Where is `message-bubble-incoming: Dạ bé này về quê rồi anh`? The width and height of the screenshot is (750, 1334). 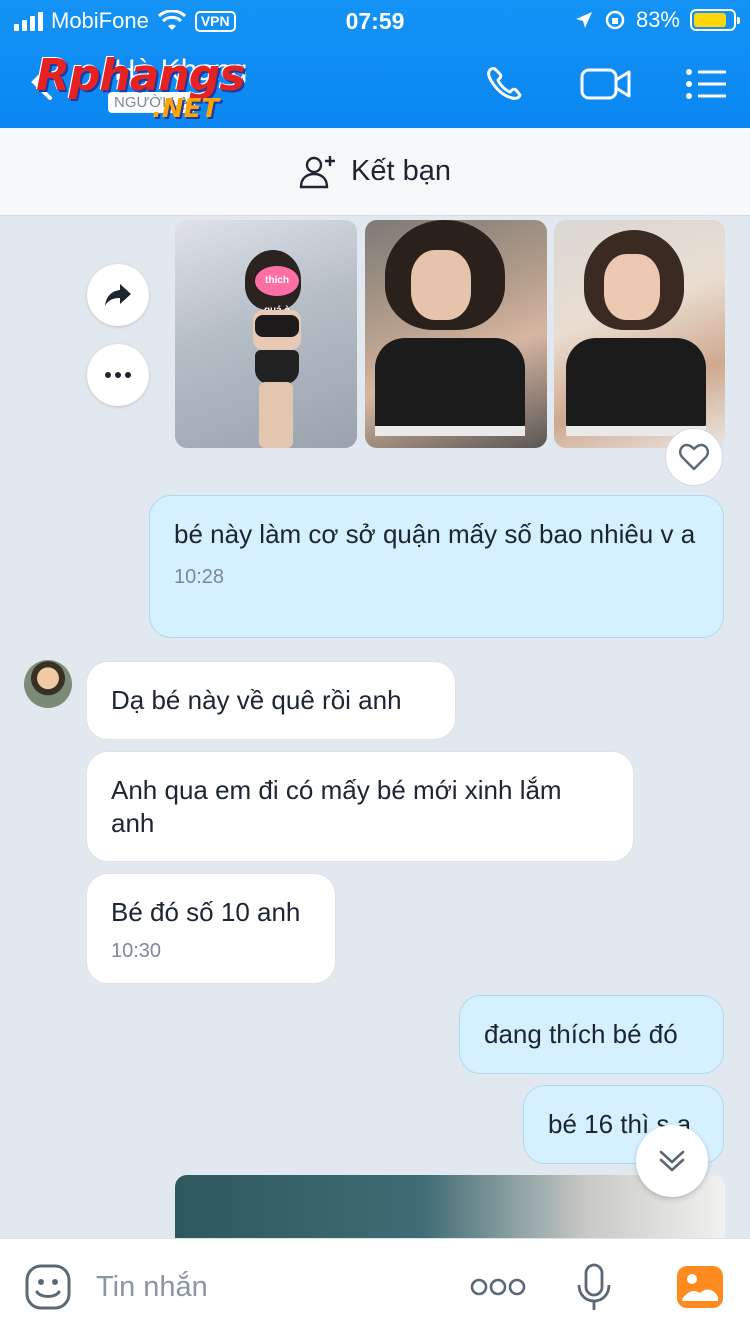 message-bubble-incoming: Dạ bé này về quê rồi anh is located at coordinates (271, 700).